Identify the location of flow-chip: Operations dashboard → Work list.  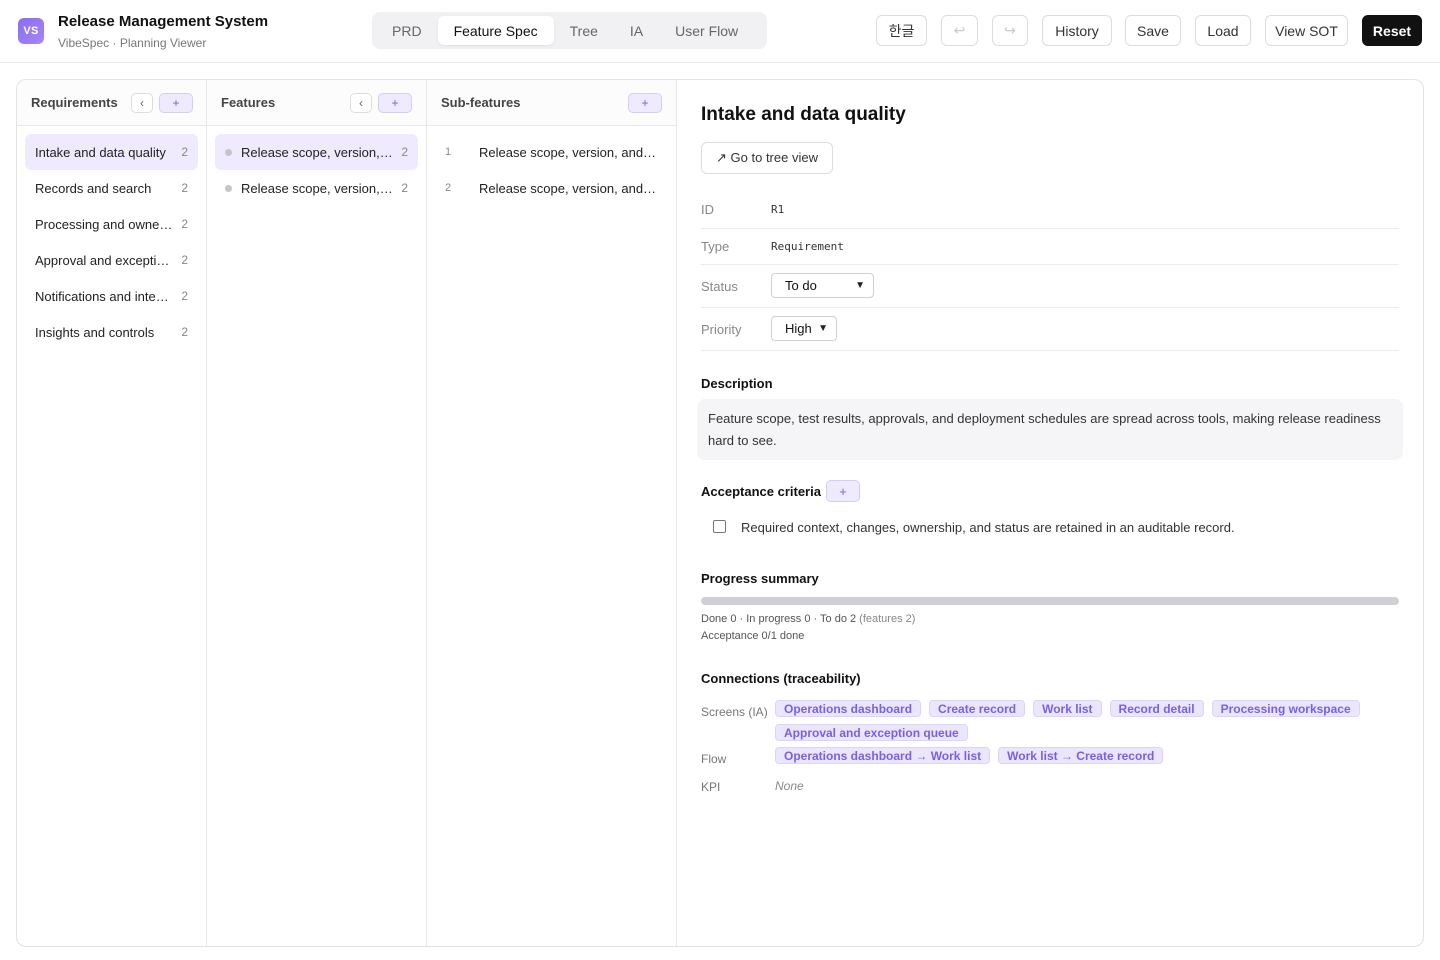
(883, 755).